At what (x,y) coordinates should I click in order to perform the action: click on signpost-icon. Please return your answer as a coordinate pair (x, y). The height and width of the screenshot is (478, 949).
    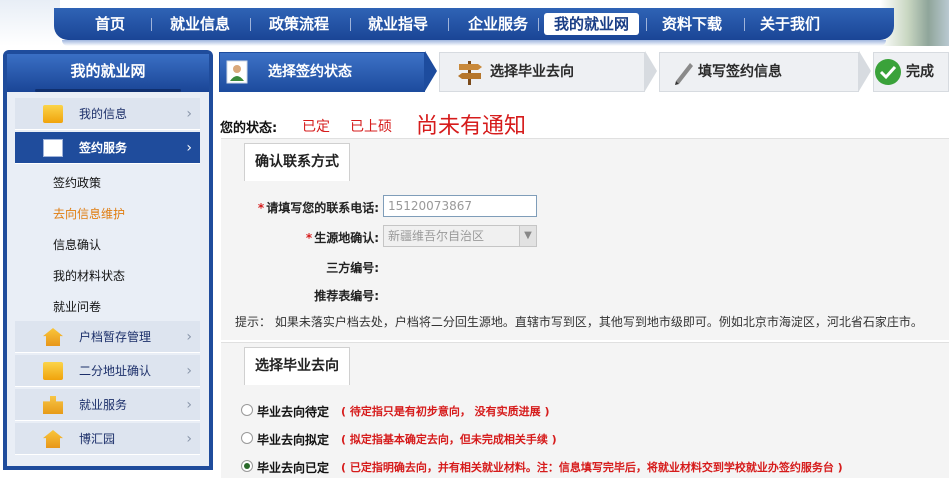
    Looking at the image, I should click on (470, 73).